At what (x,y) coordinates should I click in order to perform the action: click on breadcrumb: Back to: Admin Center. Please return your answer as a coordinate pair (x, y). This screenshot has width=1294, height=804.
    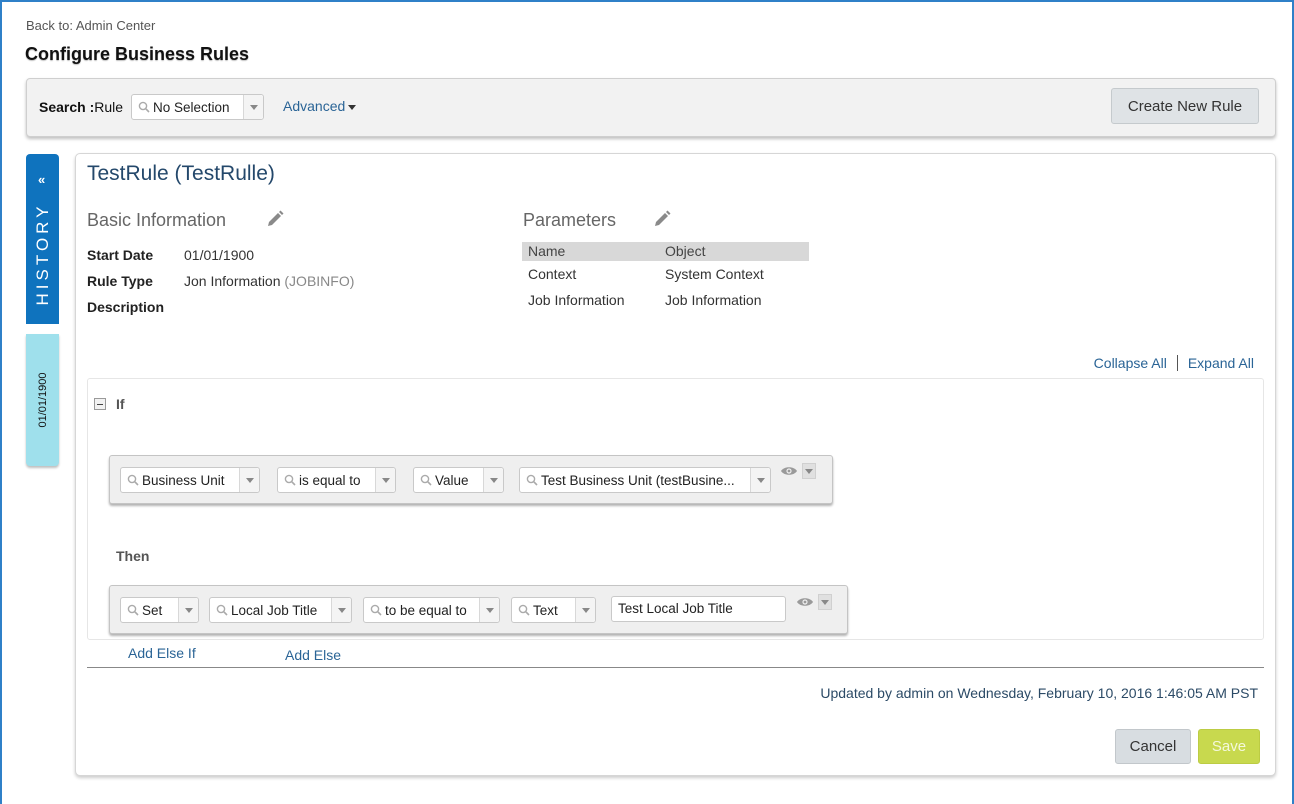
    Looking at the image, I should click on (90, 25).